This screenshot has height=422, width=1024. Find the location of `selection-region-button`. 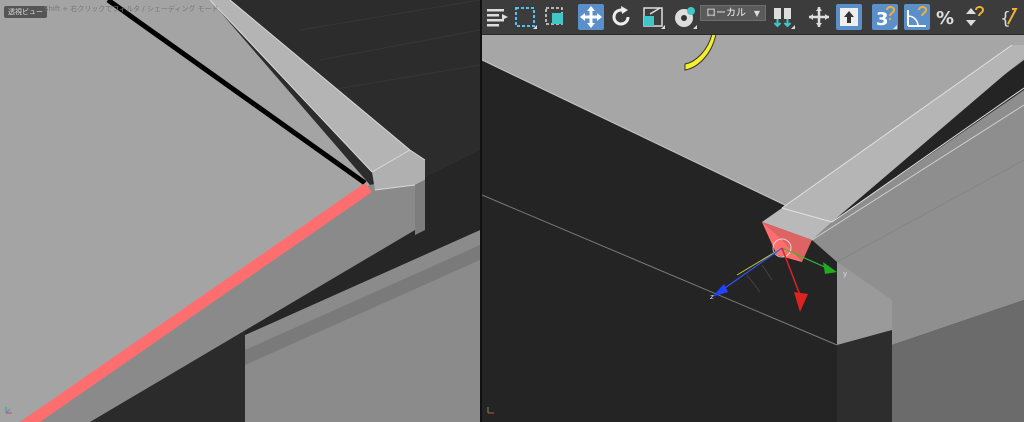

selection-region-button is located at coordinates (525, 17).